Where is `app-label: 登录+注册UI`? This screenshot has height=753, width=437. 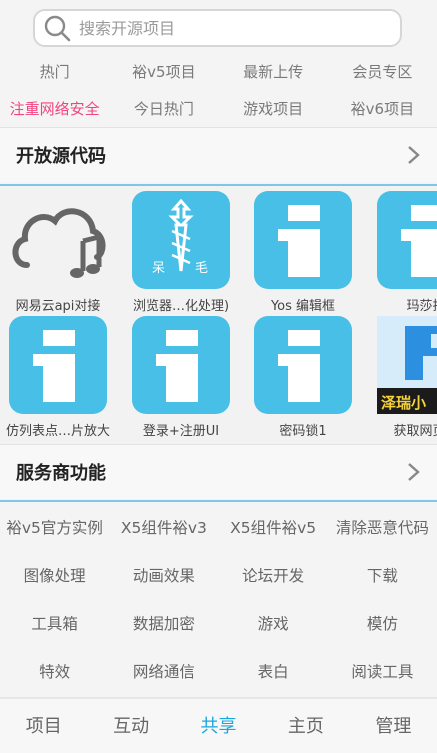 app-label: 登录+注册UI is located at coordinates (181, 431).